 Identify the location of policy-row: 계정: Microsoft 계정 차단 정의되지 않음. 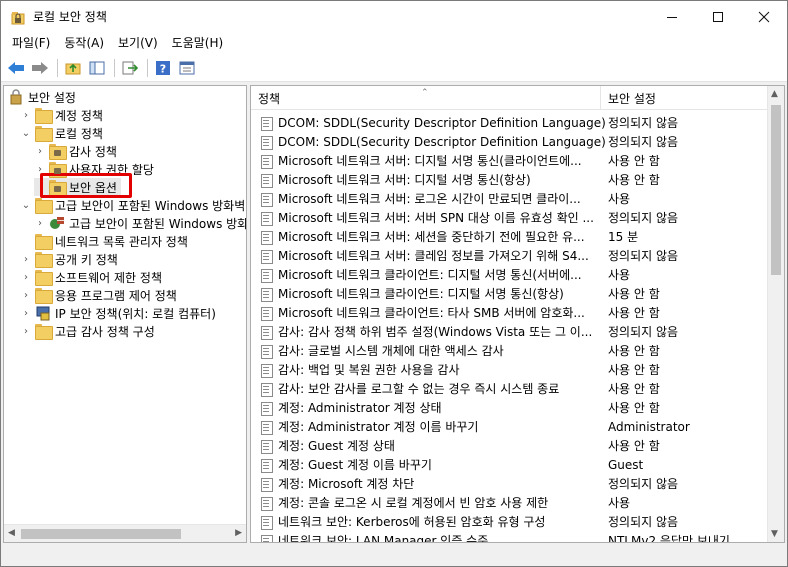
(509, 483).